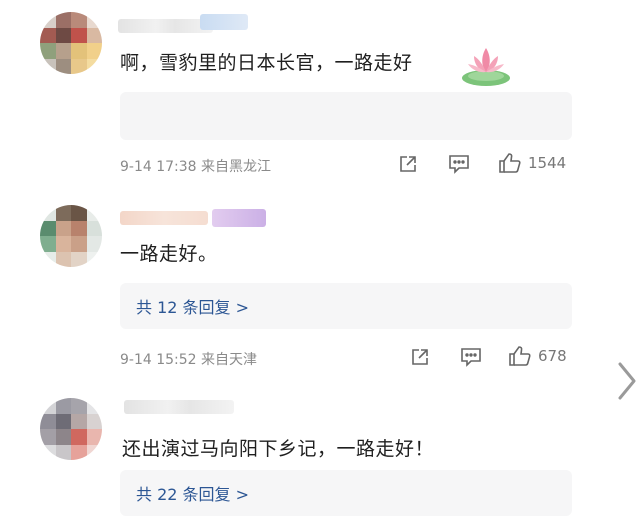 The image size is (640, 527). I want to click on reply-summary: 共 12 条回复 >, so click(346, 306).